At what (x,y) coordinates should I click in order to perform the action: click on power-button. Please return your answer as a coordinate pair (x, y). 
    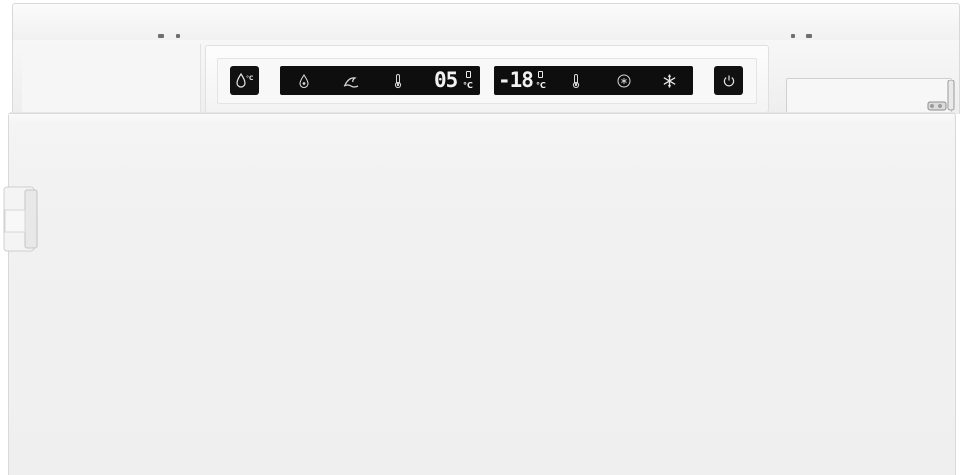
    Looking at the image, I should click on (728, 80).